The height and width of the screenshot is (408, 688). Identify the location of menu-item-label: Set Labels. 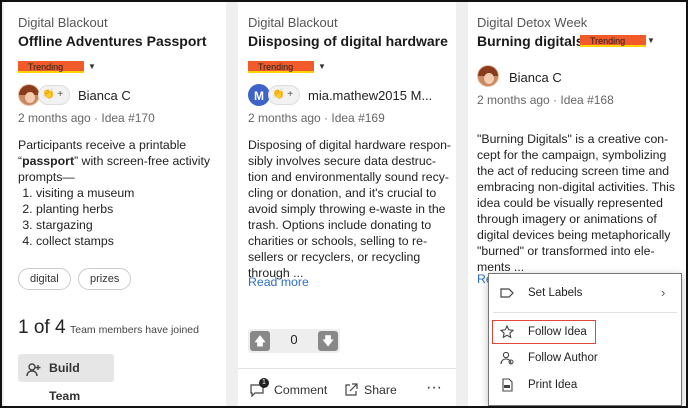
(555, 293).